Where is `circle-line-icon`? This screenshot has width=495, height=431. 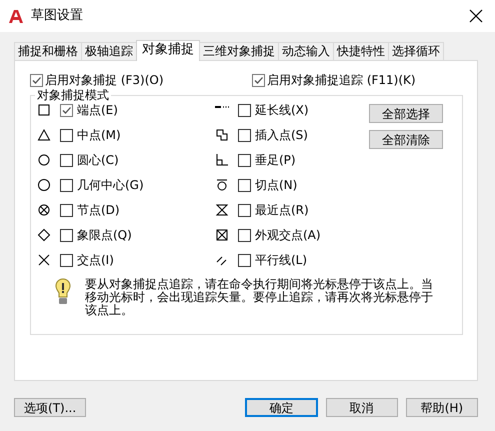
circle-line-icon is located at coordinates (222, 185).